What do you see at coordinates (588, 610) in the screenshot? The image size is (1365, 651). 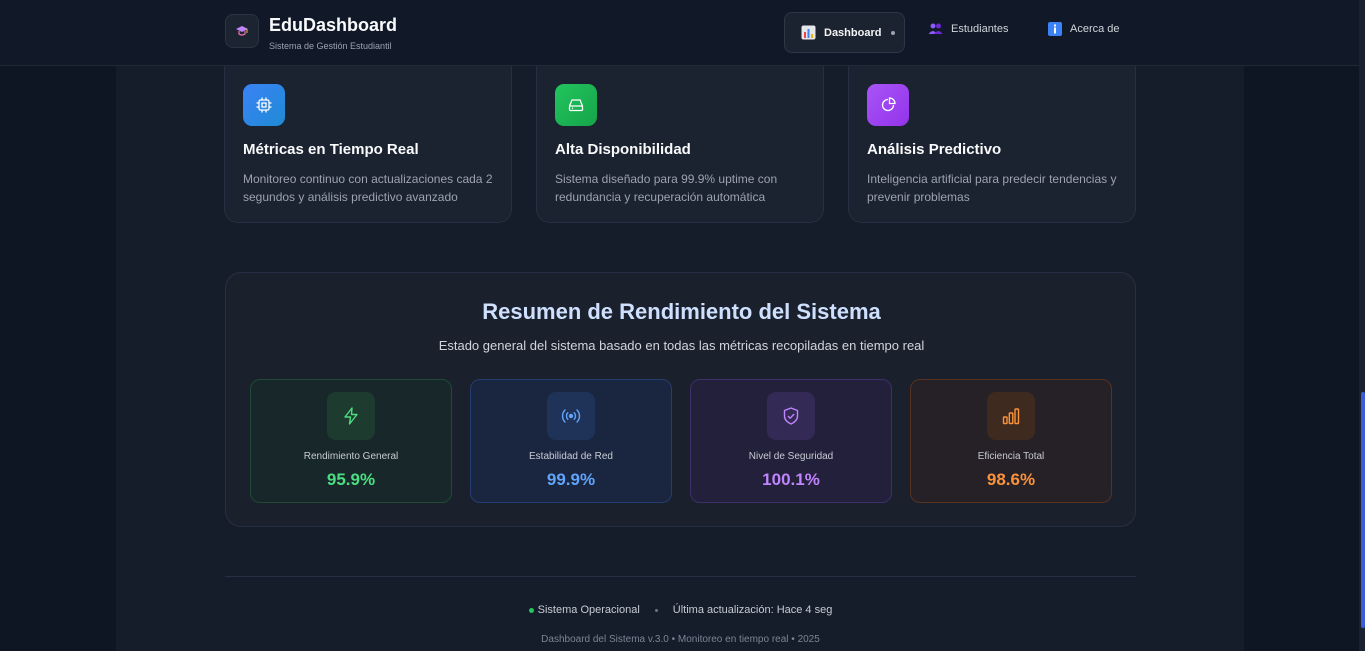 I see `status-text: Sistema Operacional` at bounding box center [588, 610].